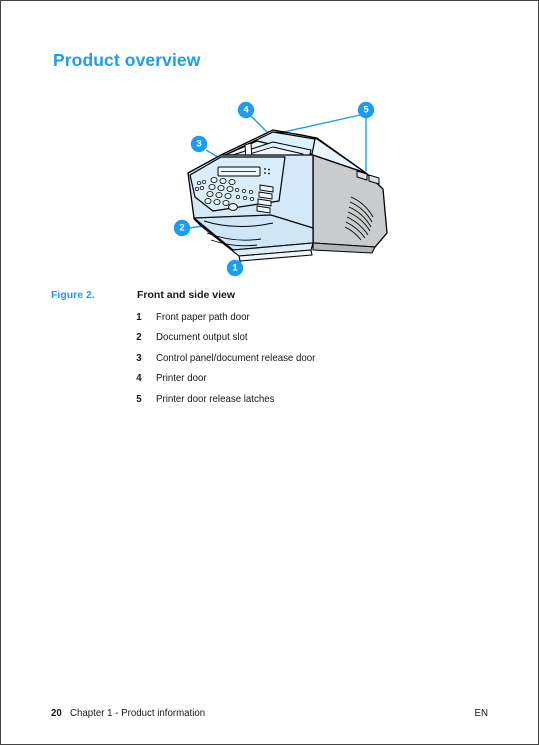 The height and width of the screenshot is (745, 539). I want to click on callout-5-number: 5, so click(366, 110).